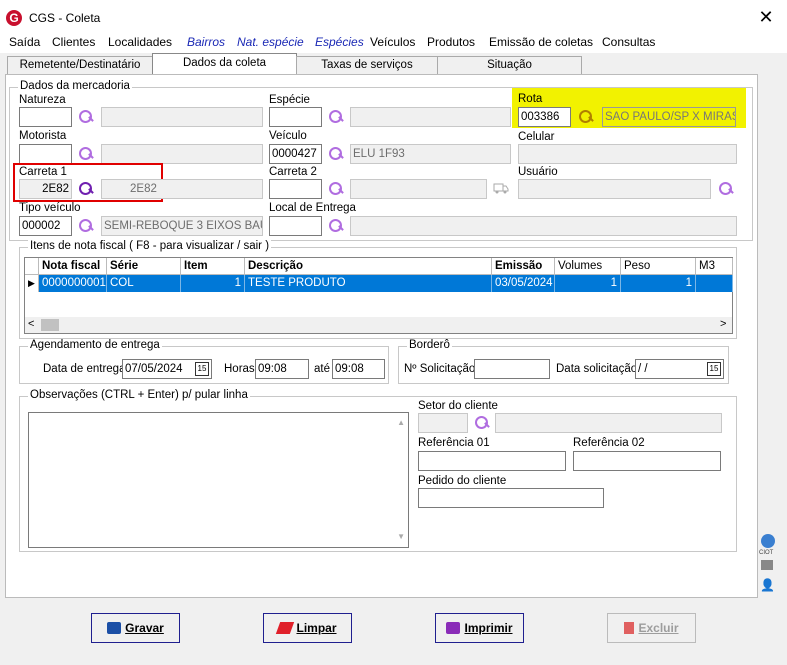 The height and width of the screenshot is (665, 787). I want to click on ref1-input, so click(492, 461).